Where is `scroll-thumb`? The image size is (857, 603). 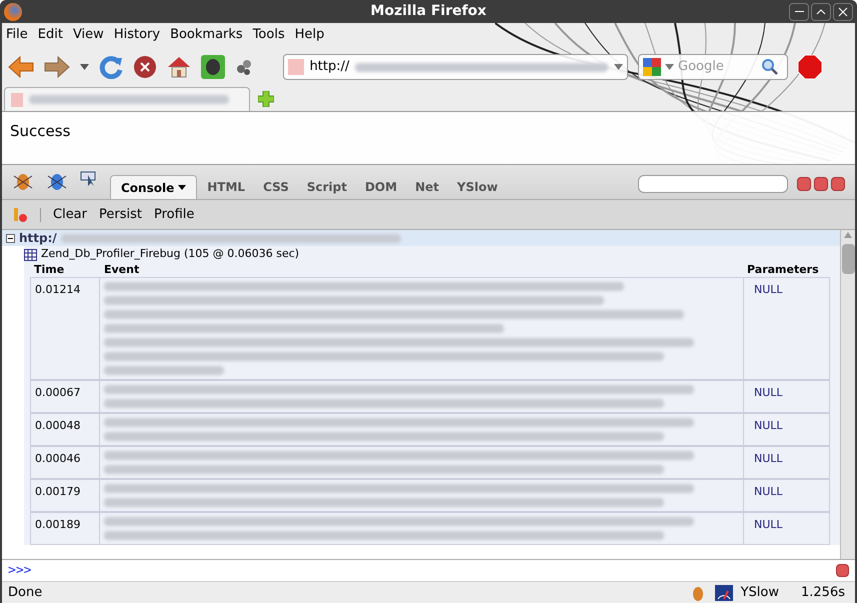
scroll-thumb is located at coordinates (848, 259).